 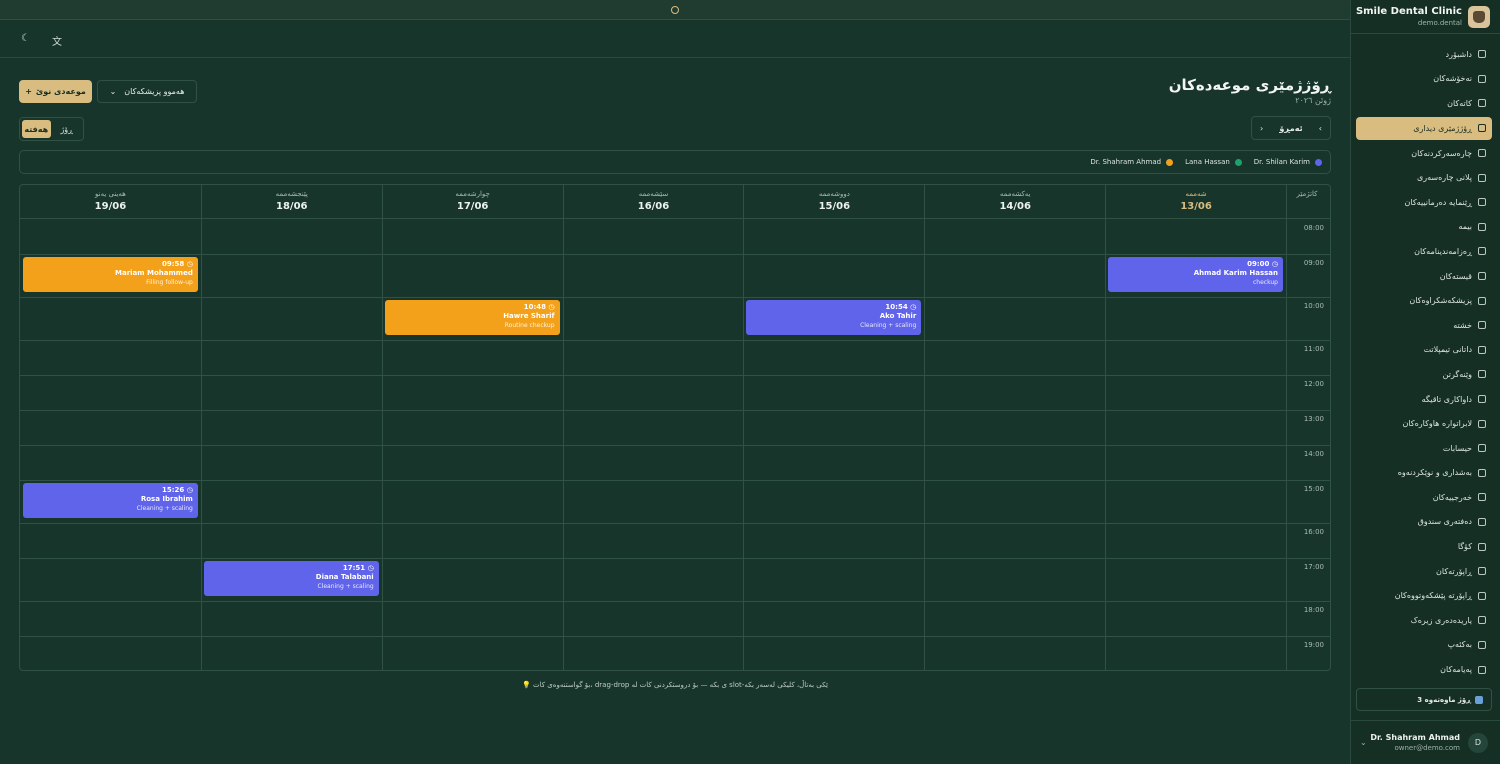 What do you see at coordinates (1424, 79) in the screenshot?
I see `nav-patients: نەخۆشەکان` at bounding box center [1424, 79].